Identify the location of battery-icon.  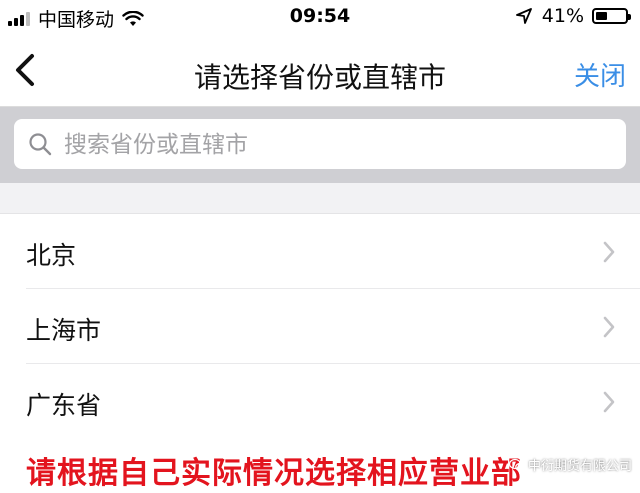
(611, 16).